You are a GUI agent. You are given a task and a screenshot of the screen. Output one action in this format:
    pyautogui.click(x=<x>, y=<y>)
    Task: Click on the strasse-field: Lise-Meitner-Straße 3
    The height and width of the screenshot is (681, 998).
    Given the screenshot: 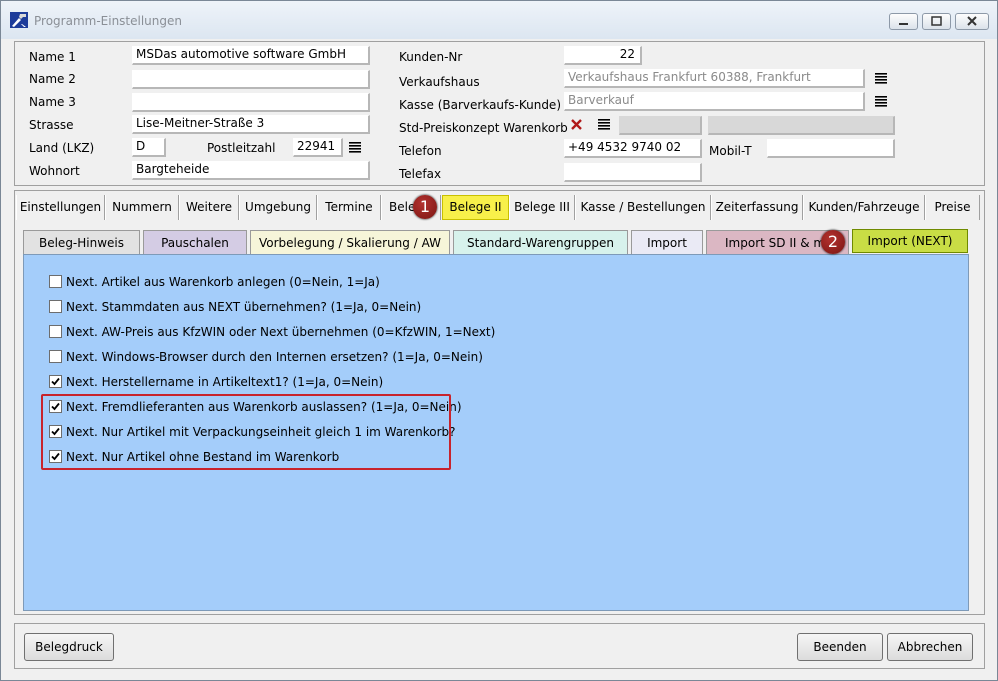 What is the action you would take?
    pyautogui.click(x=251, y=124)
    